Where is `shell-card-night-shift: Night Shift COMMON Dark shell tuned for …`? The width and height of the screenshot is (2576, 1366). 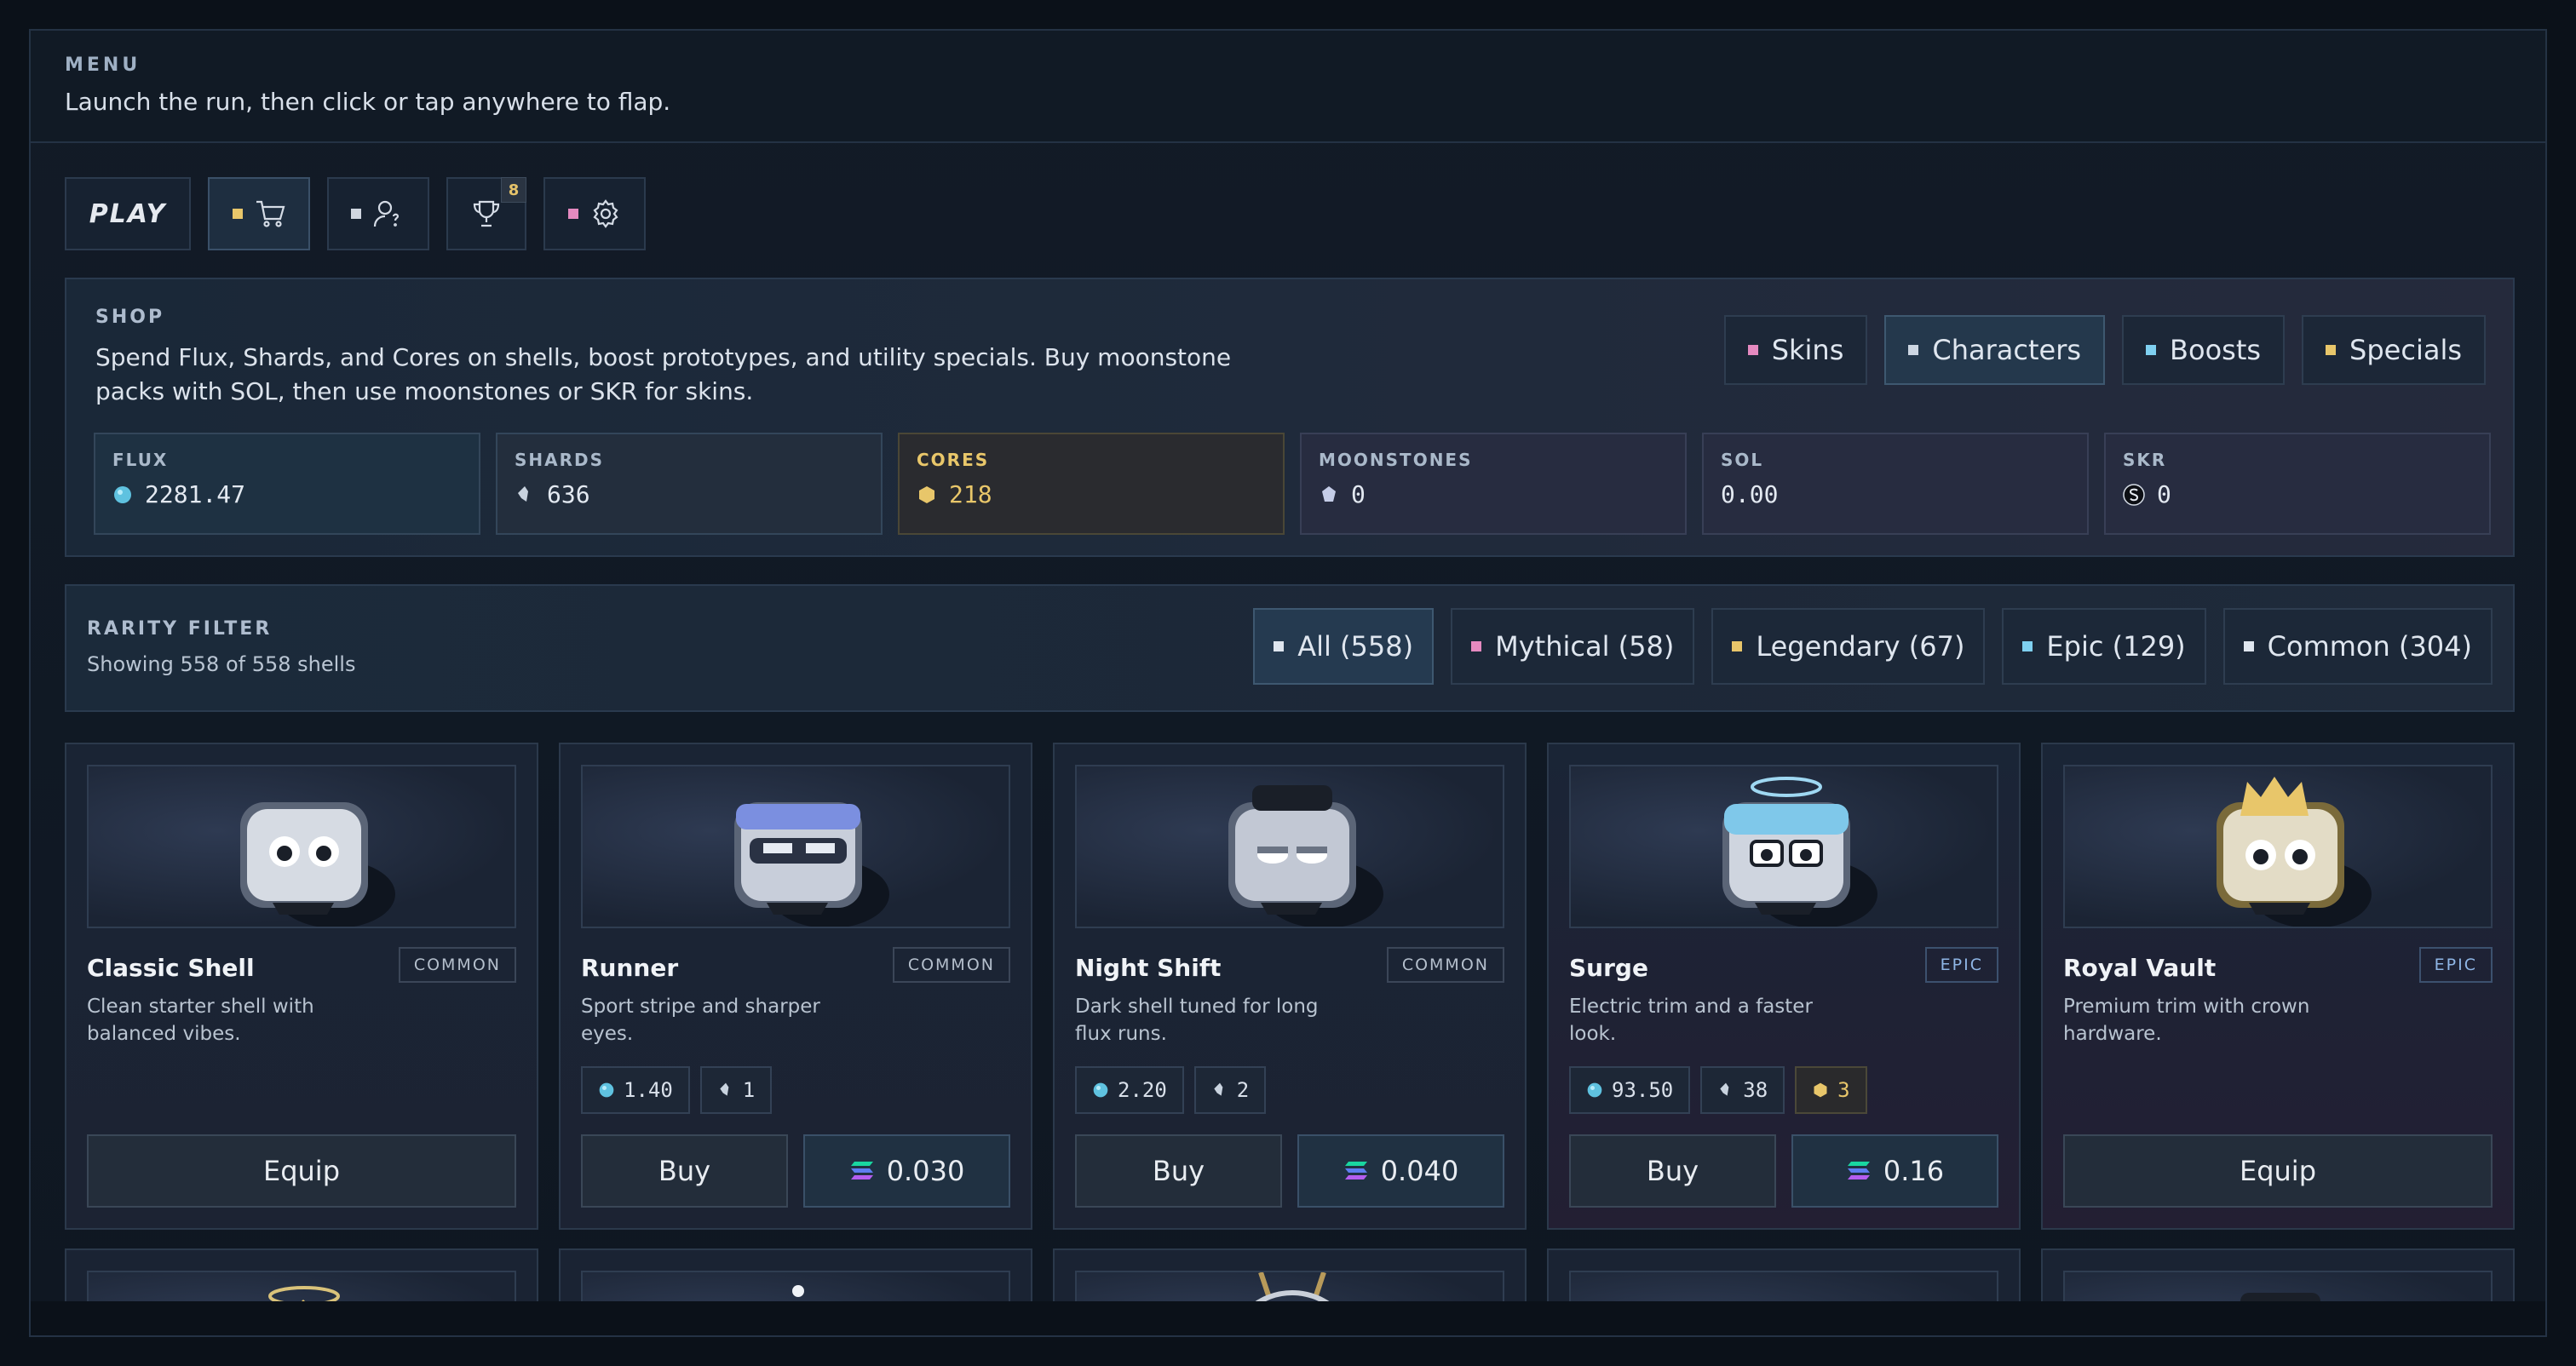 shell-card-night-shift: Night Shift COMMON Dark shell tuned for … is located at coordinates (1290, 986).